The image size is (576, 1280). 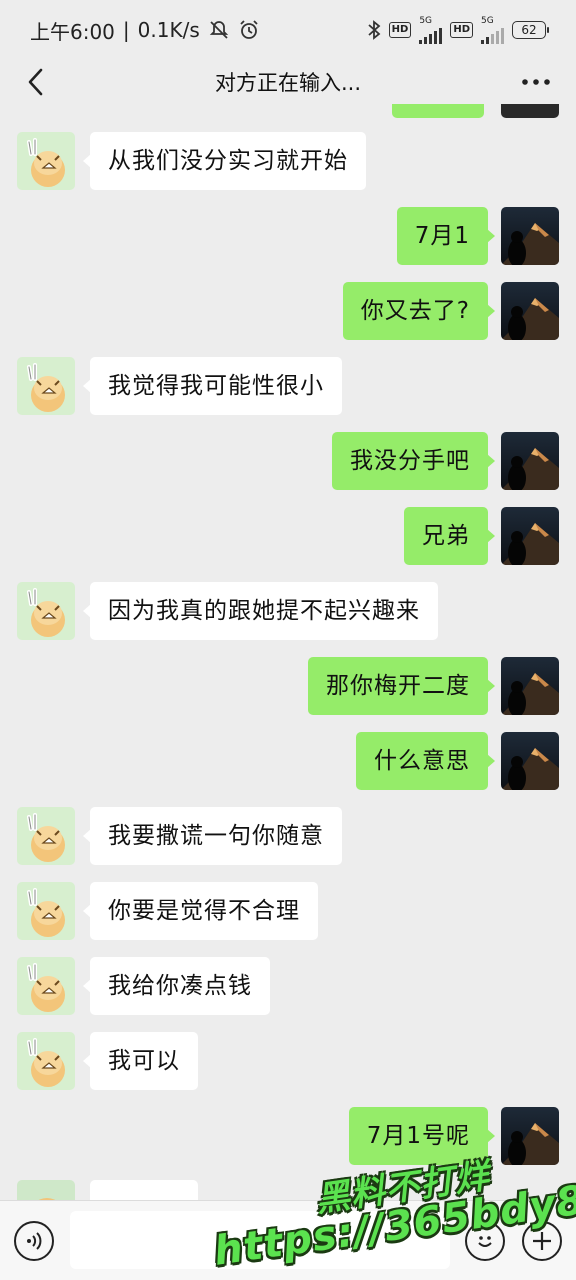 I want to click on message-bubble: 兄弟, so click(x=449, y=536).